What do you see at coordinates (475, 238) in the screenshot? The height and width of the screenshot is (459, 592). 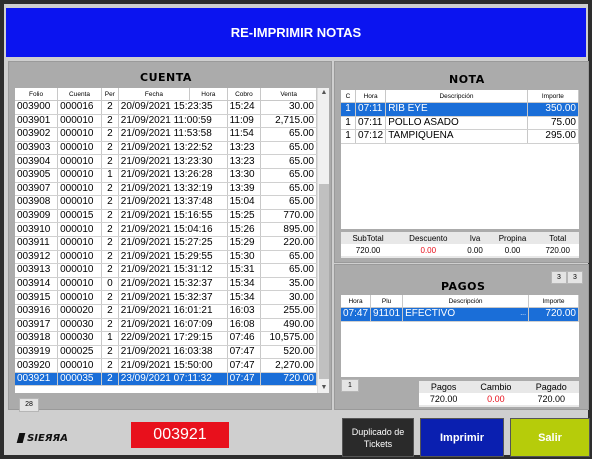 I see `total-label: Iva` at bounding box center [475, 238].